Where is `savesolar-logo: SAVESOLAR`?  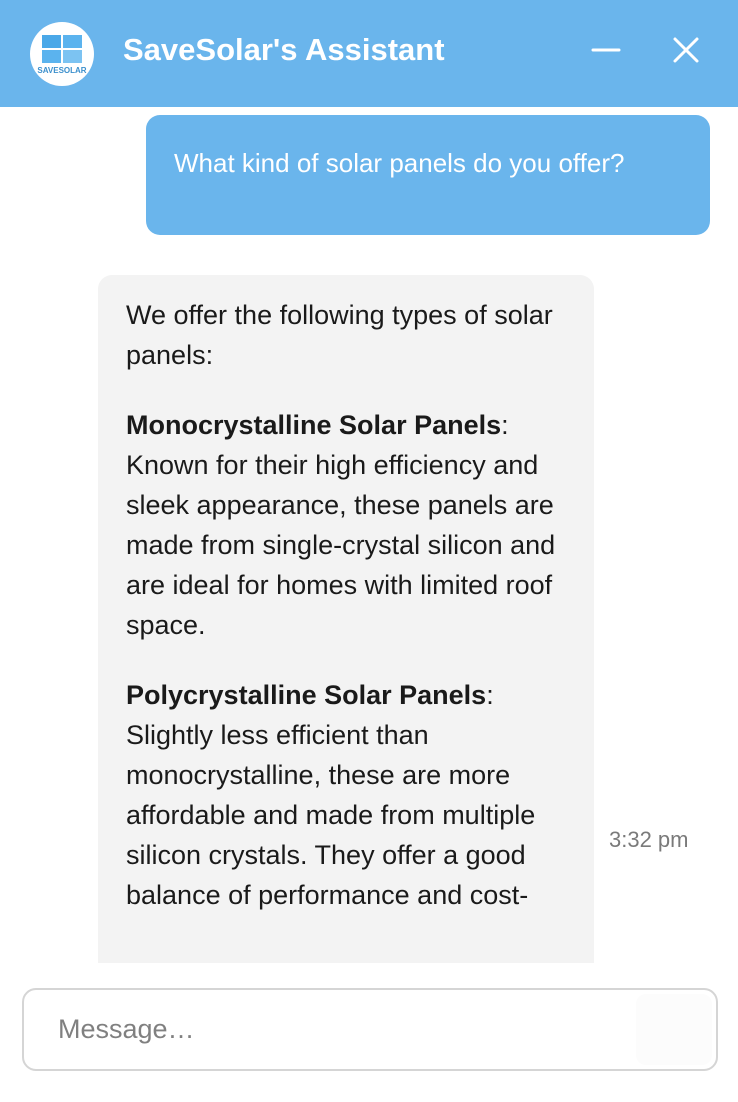
savesolar-logo: SAVESOLAR is located at coordinates (62, 54).